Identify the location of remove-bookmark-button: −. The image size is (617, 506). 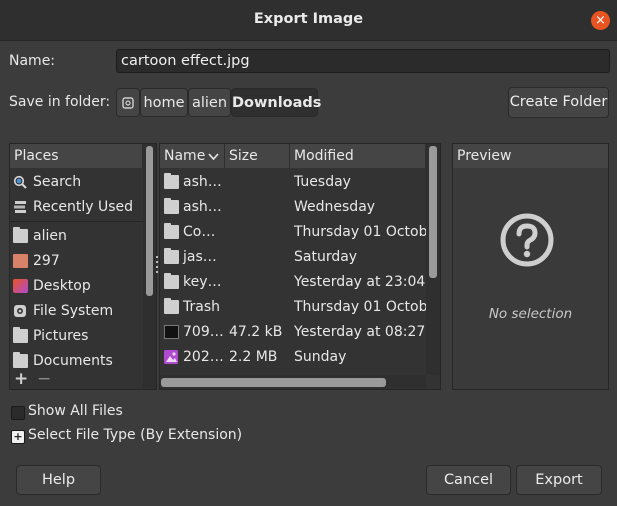
(44, 379).